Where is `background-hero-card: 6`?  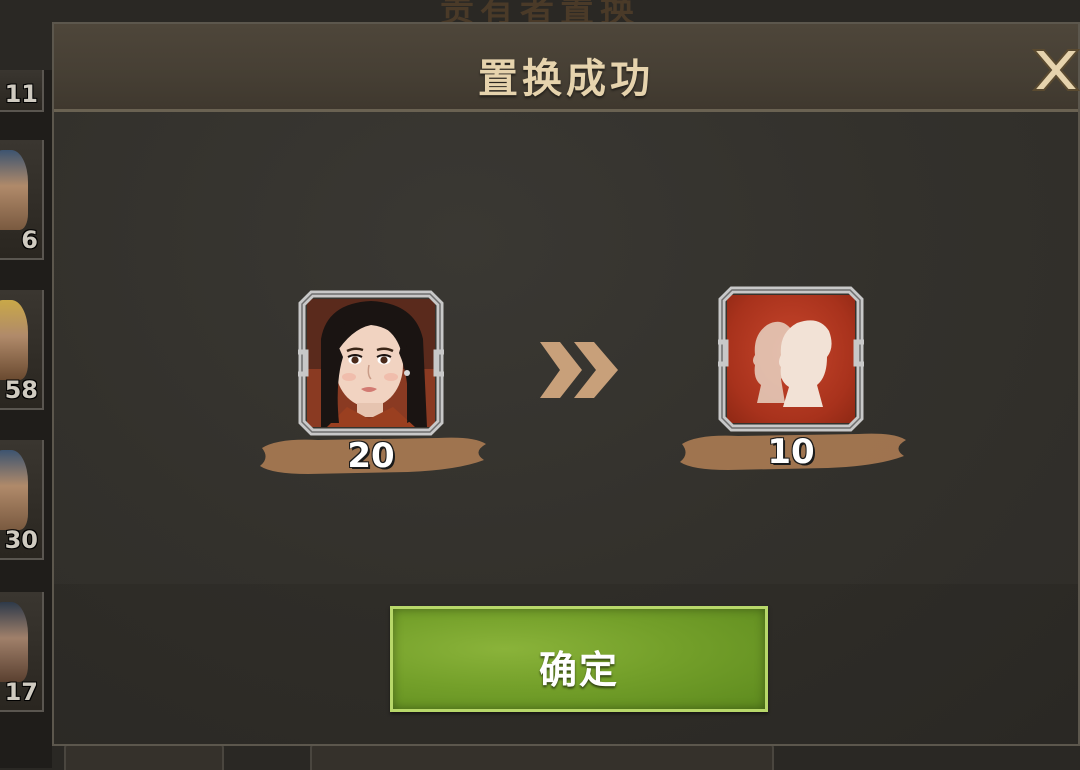 background-hero-card: 6 is located at coordinates (22, 200).